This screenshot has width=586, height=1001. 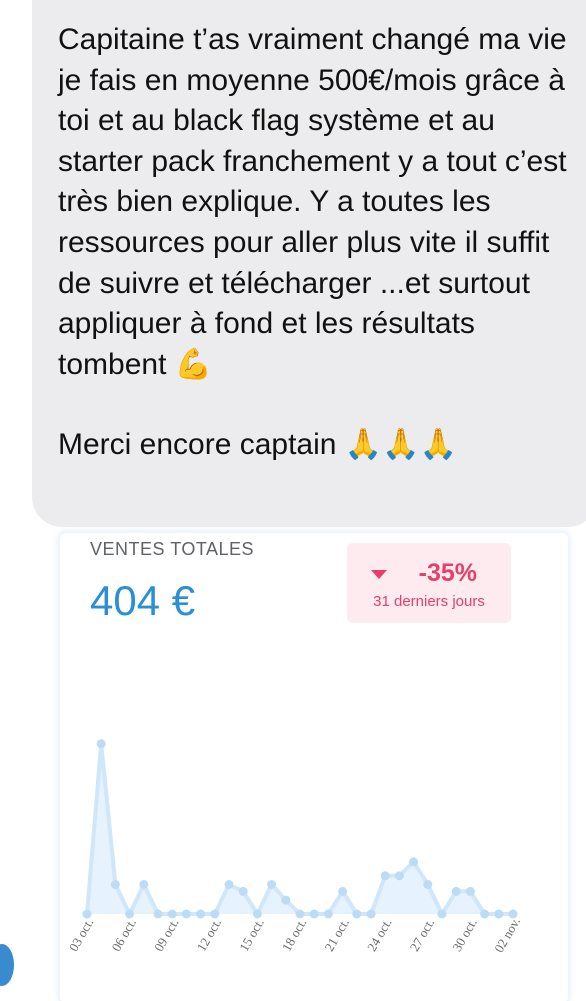 I want to click on x-tick-label: 03 oct., so click(x=81, y=935).